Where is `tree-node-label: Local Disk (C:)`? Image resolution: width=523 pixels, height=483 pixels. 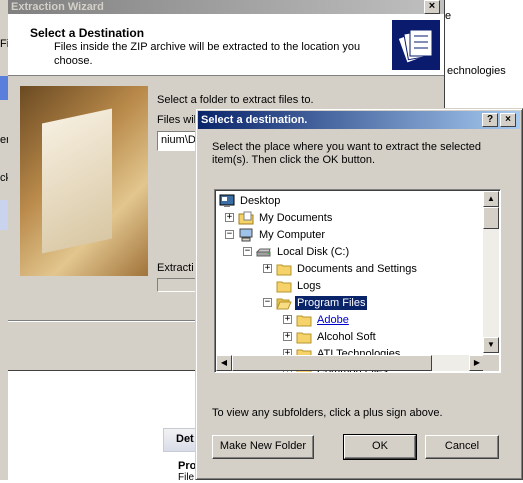 tree-node-label: Local Disk (C:) is located at coordinates (313, 251).